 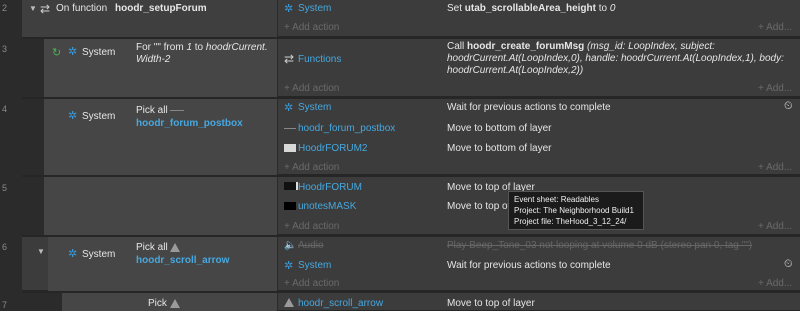 What do you see at coordinates (189, 123) in the screenshot?
I see `condition-target: hoodr_forum_postbox` at bounding box center [189, 123].